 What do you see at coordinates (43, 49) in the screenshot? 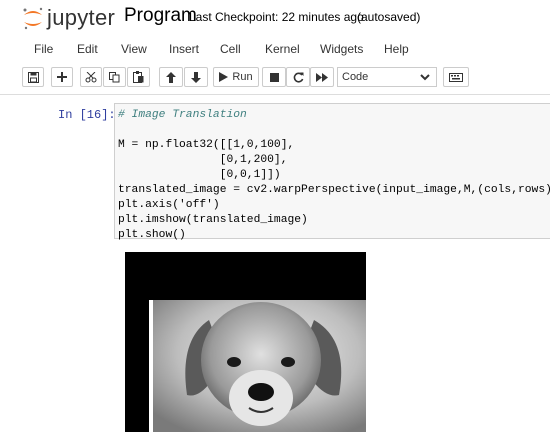
I see `menu-file: File` at bounding box center [43, 49].